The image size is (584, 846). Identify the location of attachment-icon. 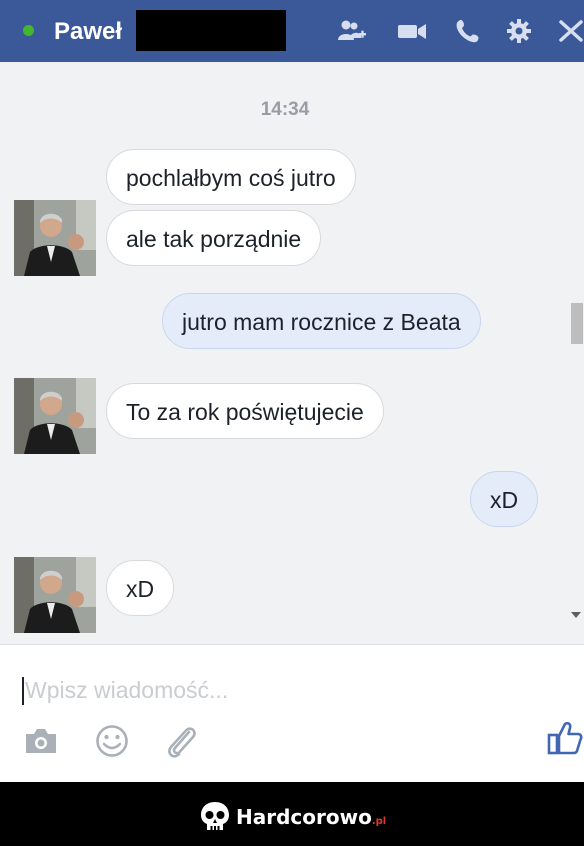
(181, 741).